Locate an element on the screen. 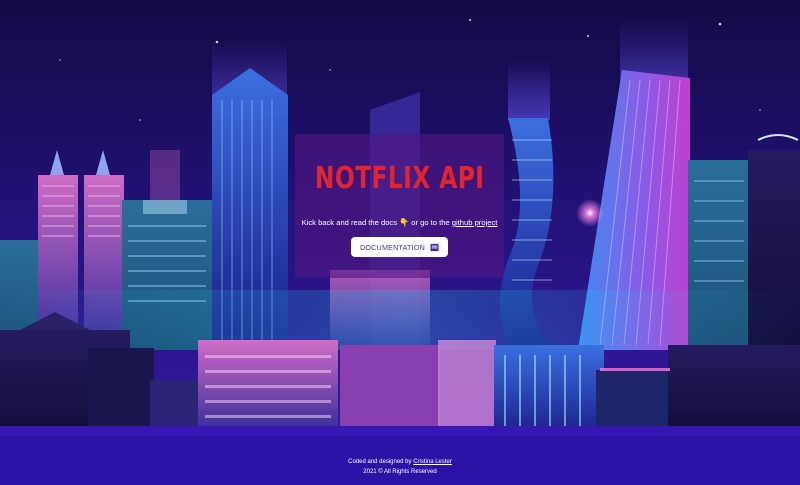 Image resolution: width=800 pixels, height=485 pixels. github-project-link: github project is located at coordinates (475, 222).